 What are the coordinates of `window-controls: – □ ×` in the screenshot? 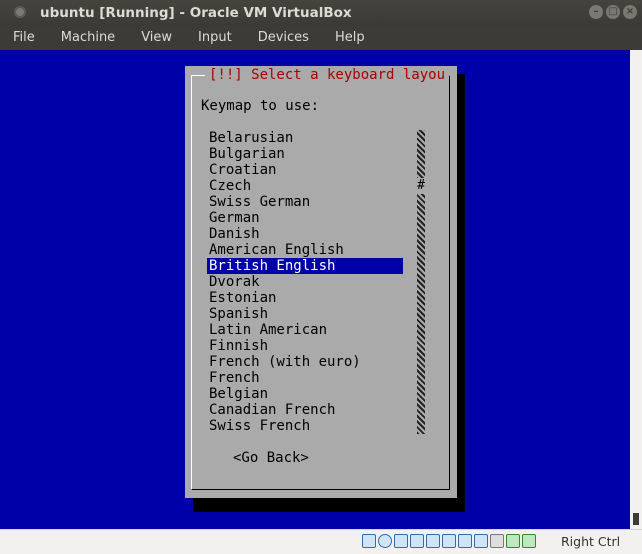 It's located at (613, 12).